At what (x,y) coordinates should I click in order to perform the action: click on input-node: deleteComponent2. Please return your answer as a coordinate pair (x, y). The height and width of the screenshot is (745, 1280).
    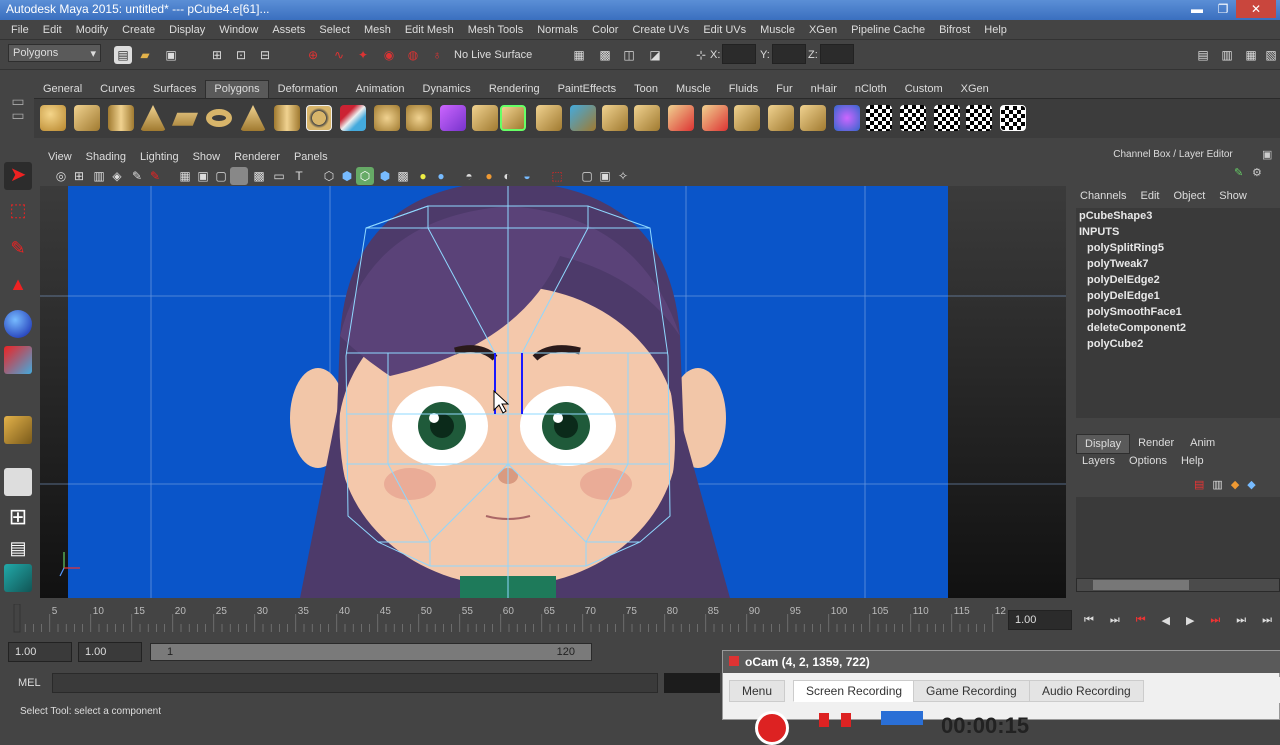
    Looking at the image, I should click on (1178, 328).